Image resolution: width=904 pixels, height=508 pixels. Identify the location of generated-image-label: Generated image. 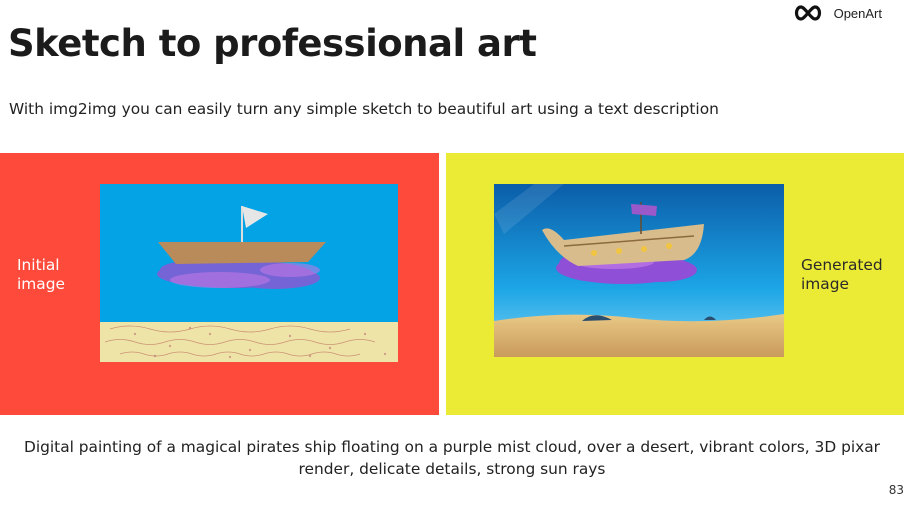
(842, 275).